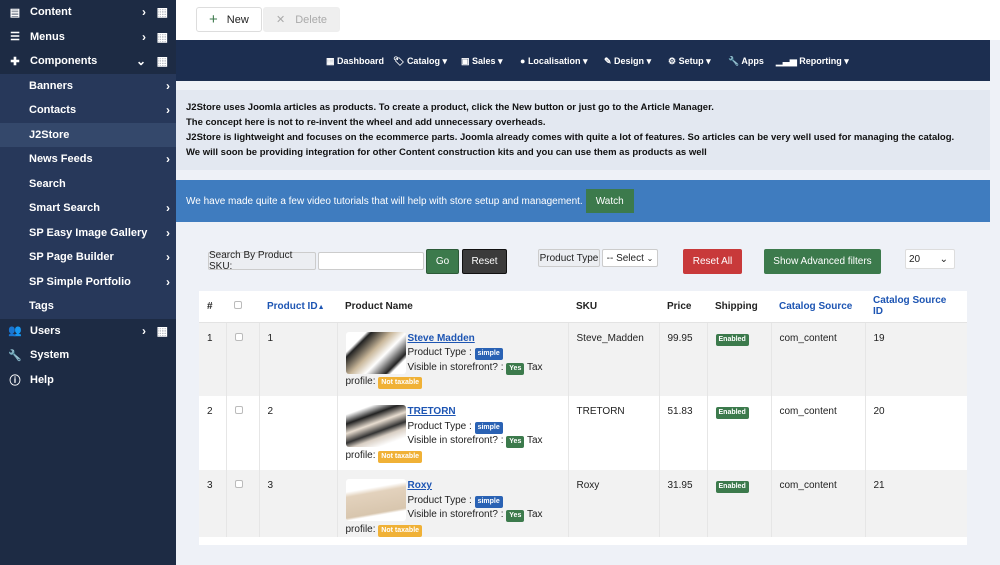 The height and width of the screenshot is (565, 1000). What do you see at coordinates (88, 257) in the screenshot?
I see `sidebar-sub-sp-page-builder: SP Page Builder ›` at bounding box center [88, 257].